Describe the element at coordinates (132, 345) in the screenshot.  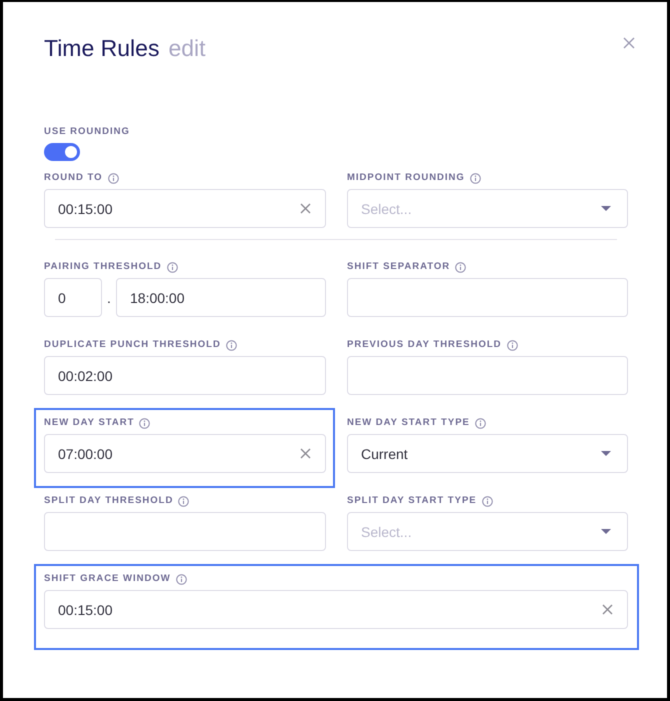
I see `field-label: DUPLICATE PUNCH THRESHOLD` at that location.